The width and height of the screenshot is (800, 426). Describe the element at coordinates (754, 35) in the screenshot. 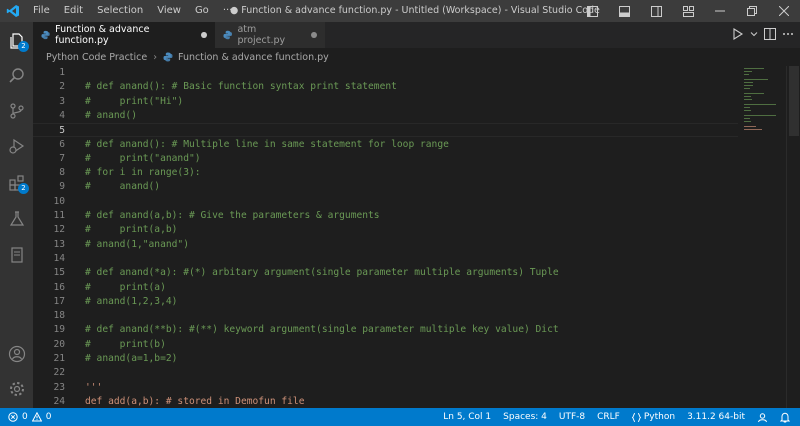

I see `chevron-down-icon` at that location.